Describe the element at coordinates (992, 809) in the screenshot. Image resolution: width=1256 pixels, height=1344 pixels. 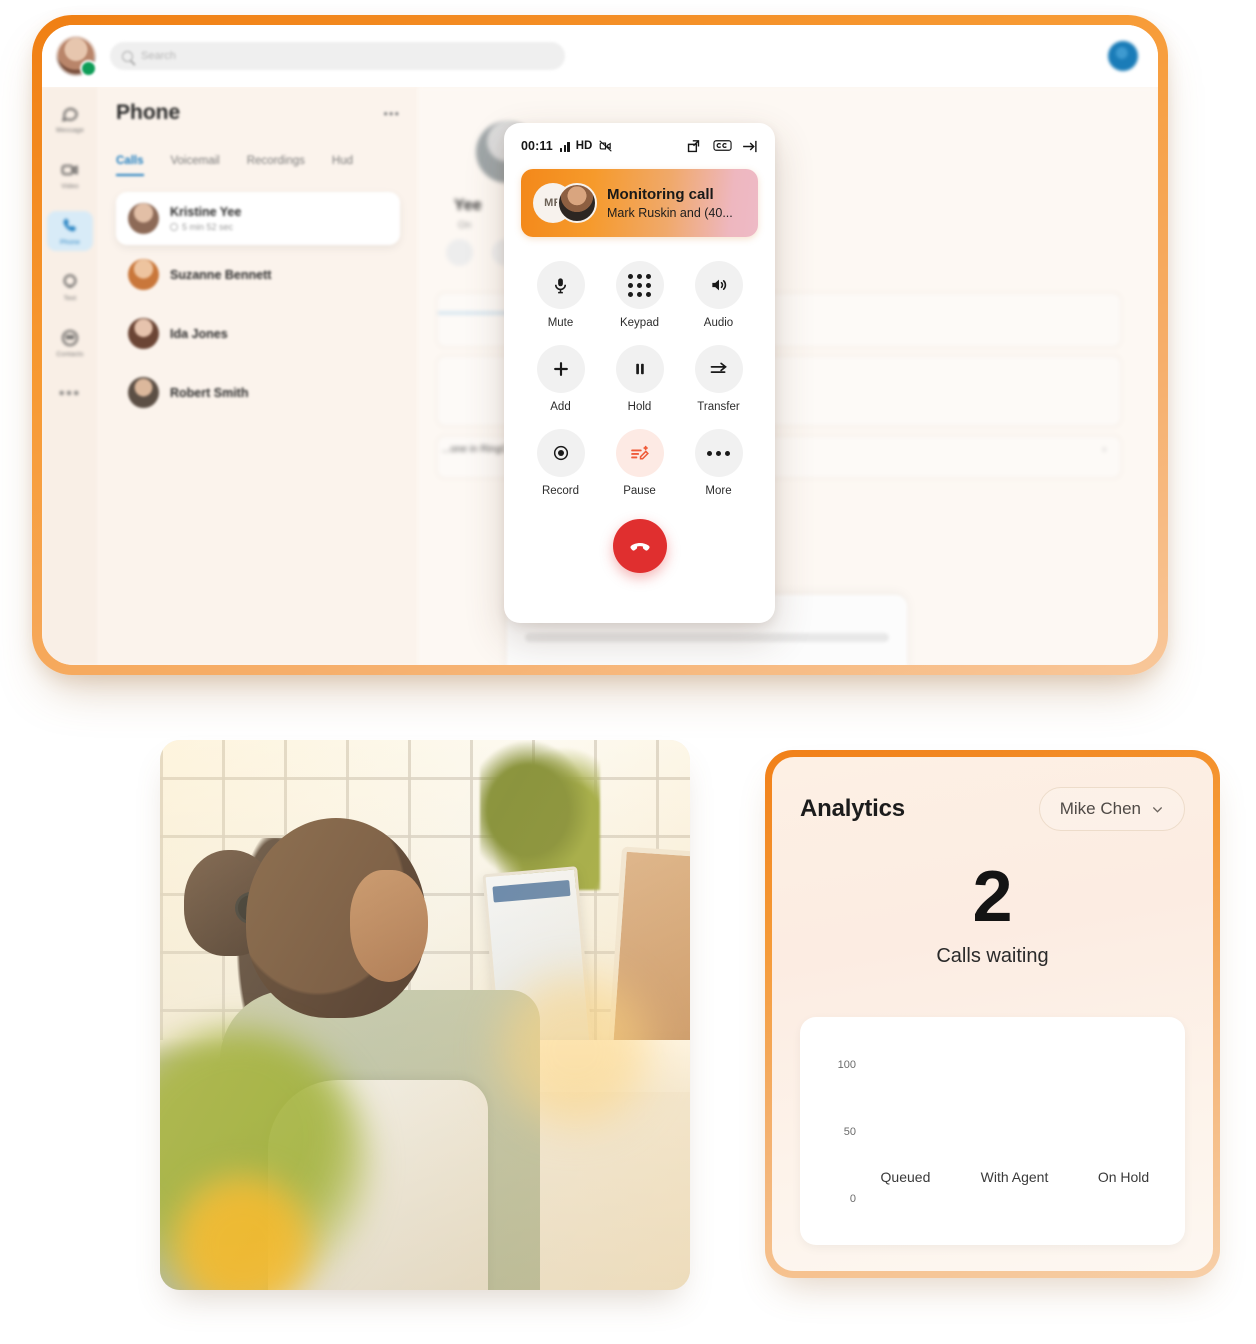
I see `analytics-header: Analytics Mike Chen` at that location.